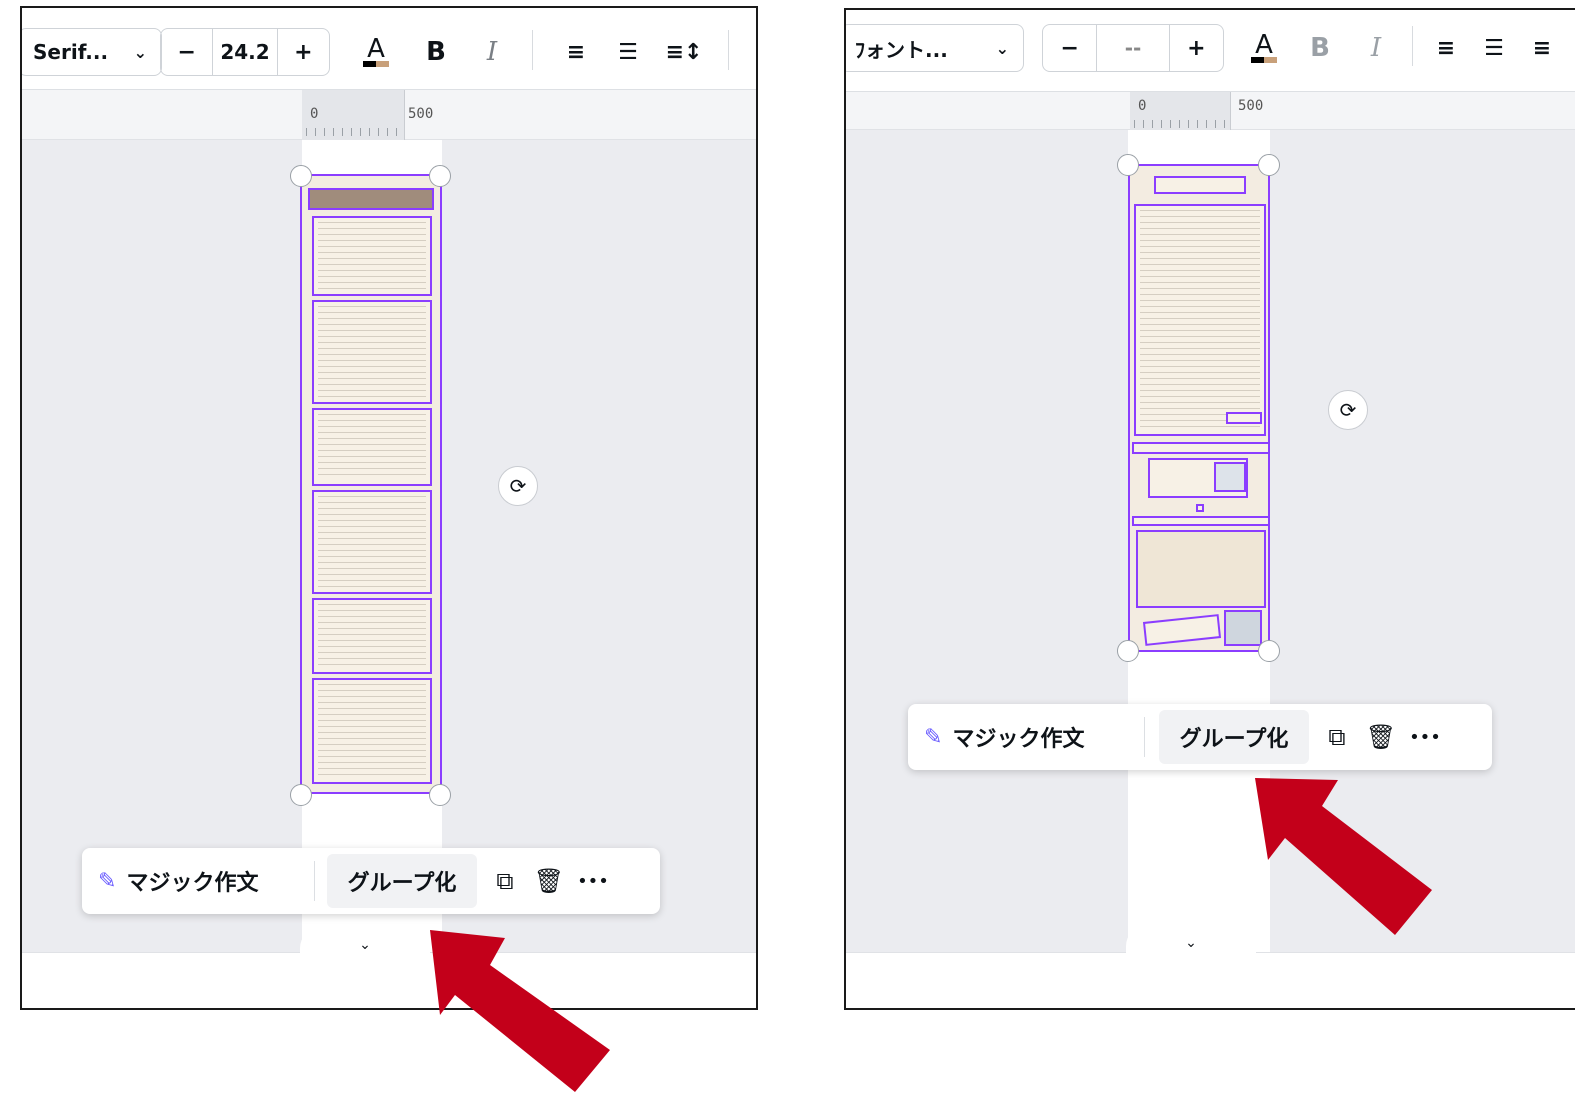 This screenshot has height=1096, width=1575. I want to click on text-toolbar: Serif... ⌄ − 24.2 + A B I ≡ ☰ ≡↕, so click(389, 49).